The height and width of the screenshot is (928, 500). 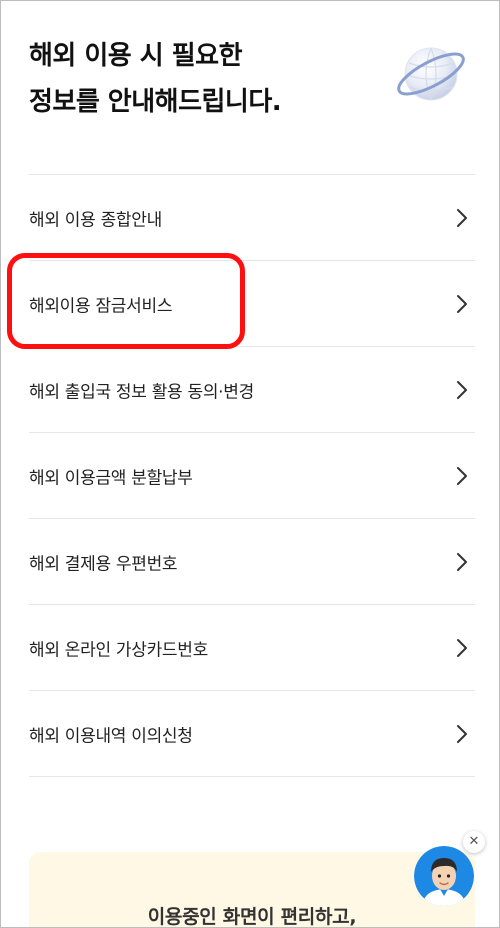 I want to click on menu-item-overseas-lock-service: 해외이용 잠금서비스, so click(x=252, y=303).